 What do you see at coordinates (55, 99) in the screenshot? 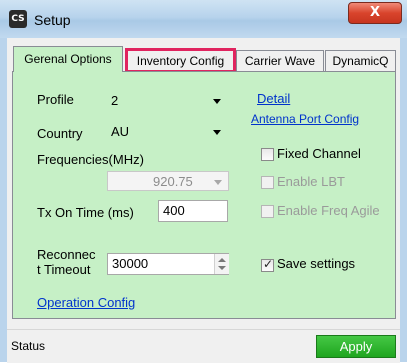
I see `profile-label: Profile` at bounding box center [55, 99].